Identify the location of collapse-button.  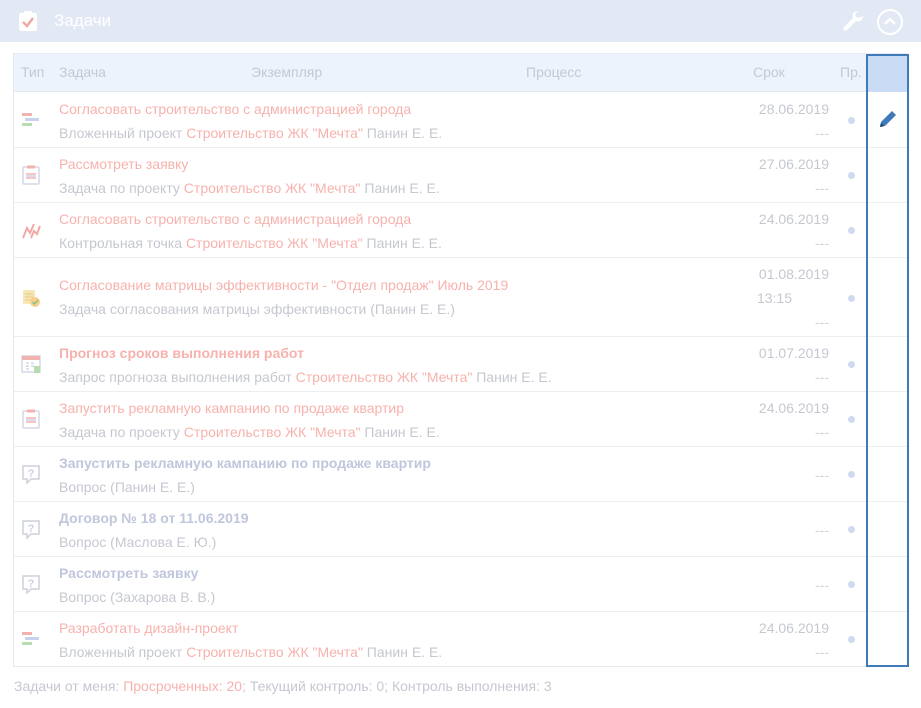
(890, 22).